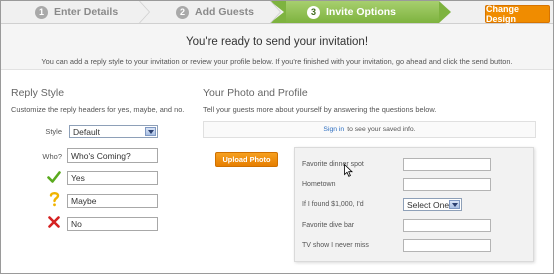 This screenshot has height=274, width=554. I want to click on step-add-guests: 2 Add Guests, so click(215, 12).